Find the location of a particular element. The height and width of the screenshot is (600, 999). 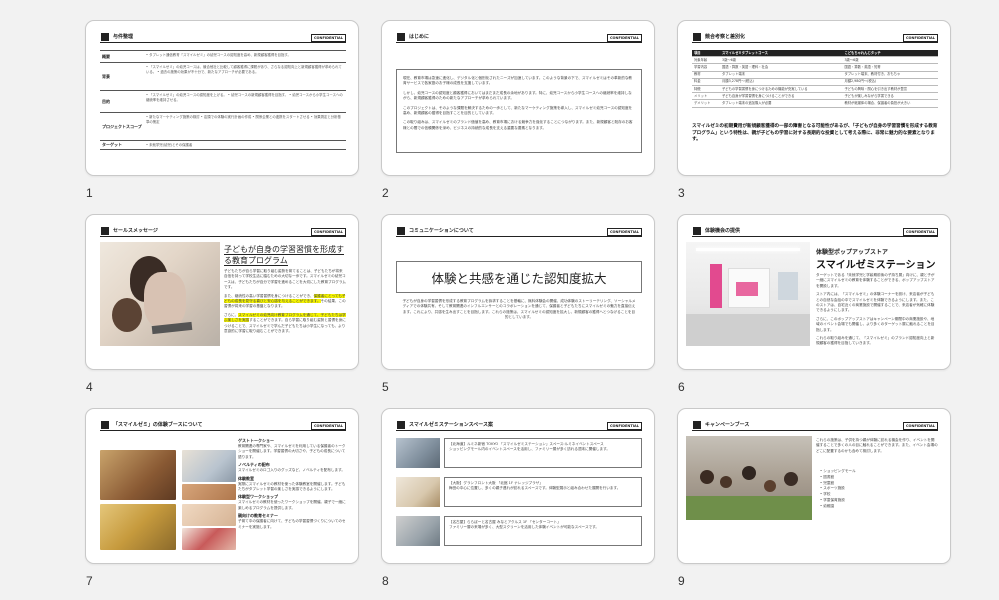

slide-title: 「スマイルゼミ」の体験ブースについて is located at coordinates (158, 425).